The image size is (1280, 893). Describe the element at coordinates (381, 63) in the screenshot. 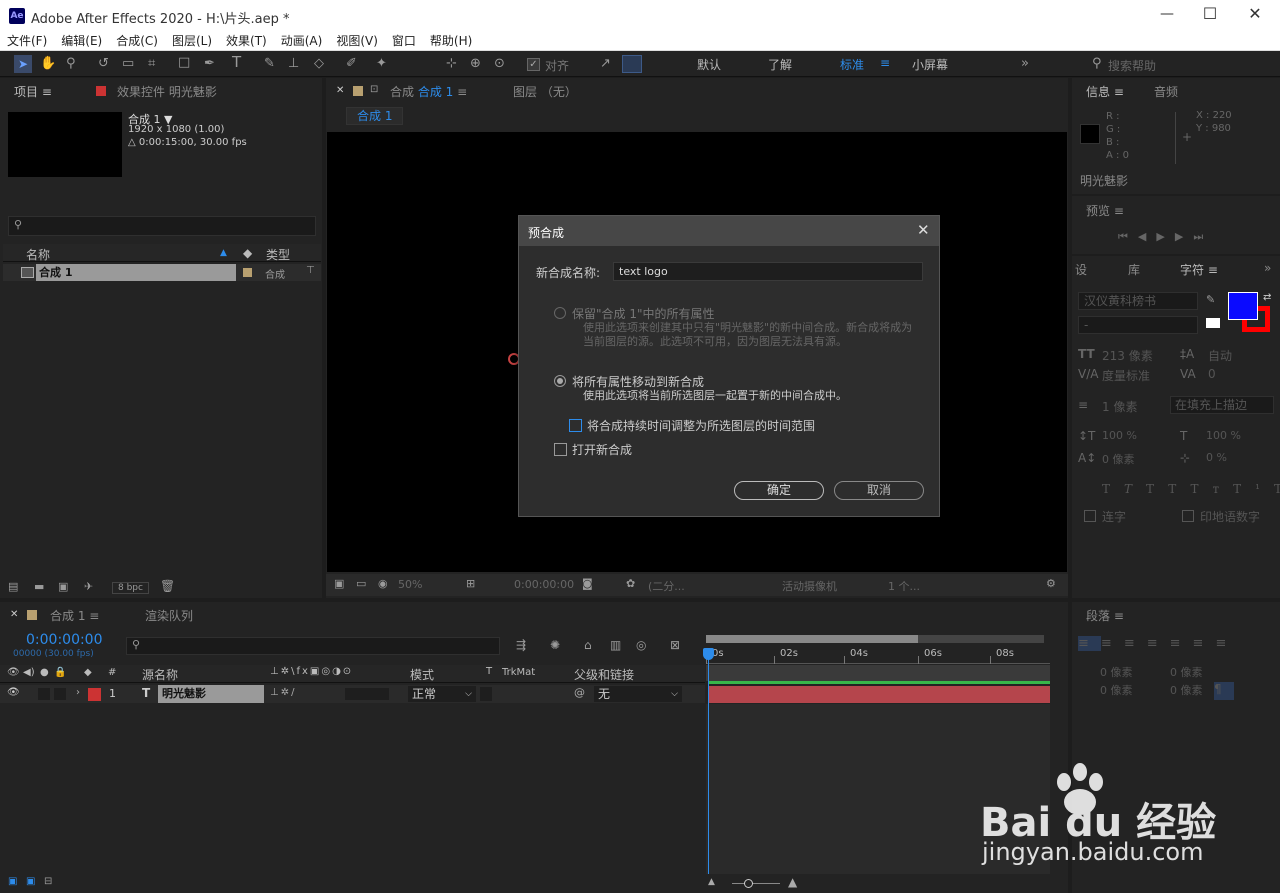

I see `puppet-pin-tool-icon: ✦` at that location.